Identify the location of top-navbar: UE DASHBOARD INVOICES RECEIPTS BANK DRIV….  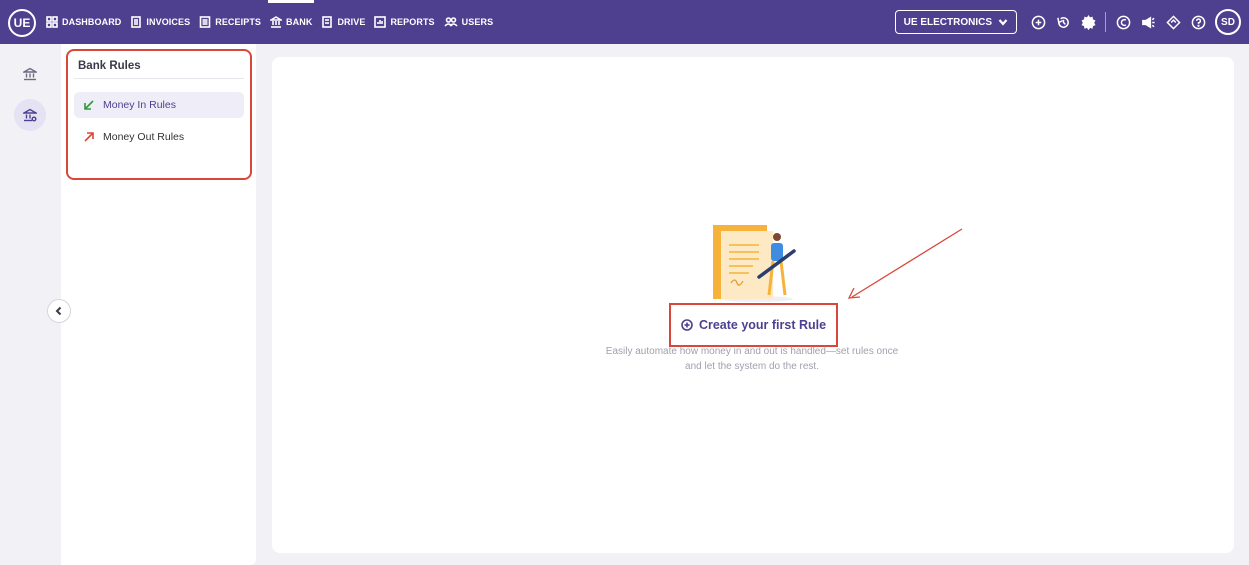
(624, 22).